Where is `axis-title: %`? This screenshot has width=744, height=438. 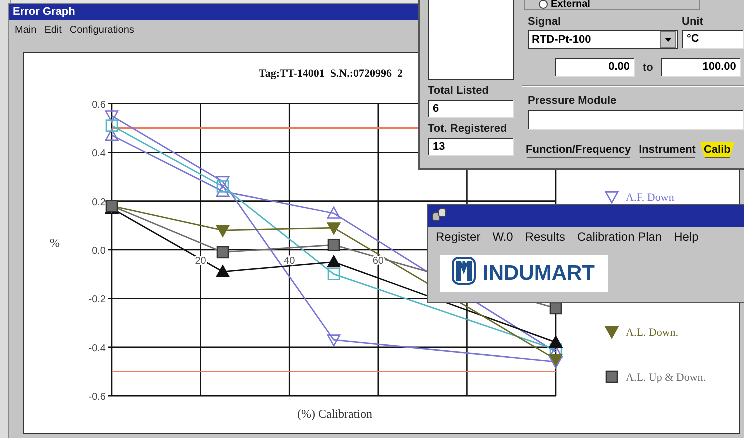
axis-title: % is located at coordinates (55, 243).